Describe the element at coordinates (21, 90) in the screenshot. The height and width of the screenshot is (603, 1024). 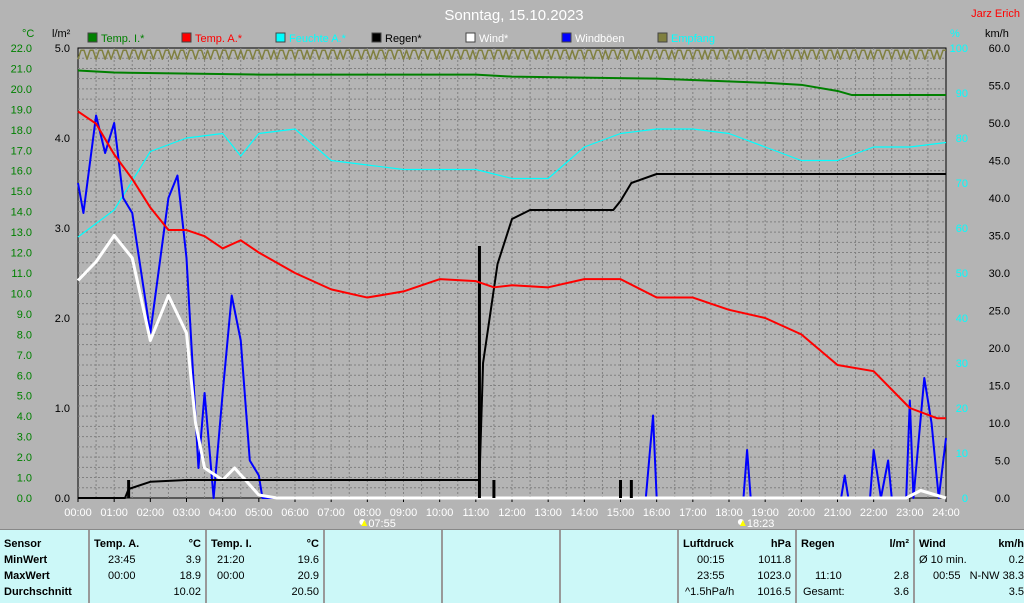
I see `tick-temp: 20.0` at that location.